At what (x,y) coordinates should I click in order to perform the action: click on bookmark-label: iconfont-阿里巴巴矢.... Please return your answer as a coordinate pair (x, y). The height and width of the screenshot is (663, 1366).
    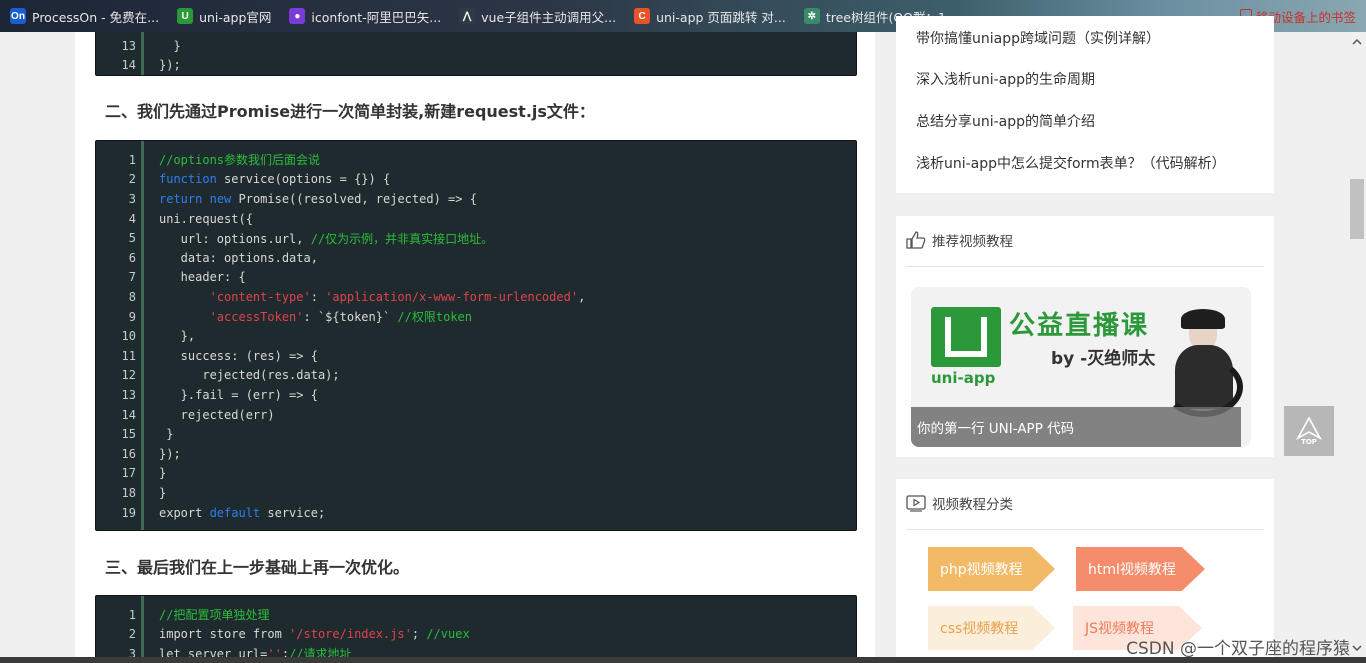
    Looking at the image, I should click on (376, 17).